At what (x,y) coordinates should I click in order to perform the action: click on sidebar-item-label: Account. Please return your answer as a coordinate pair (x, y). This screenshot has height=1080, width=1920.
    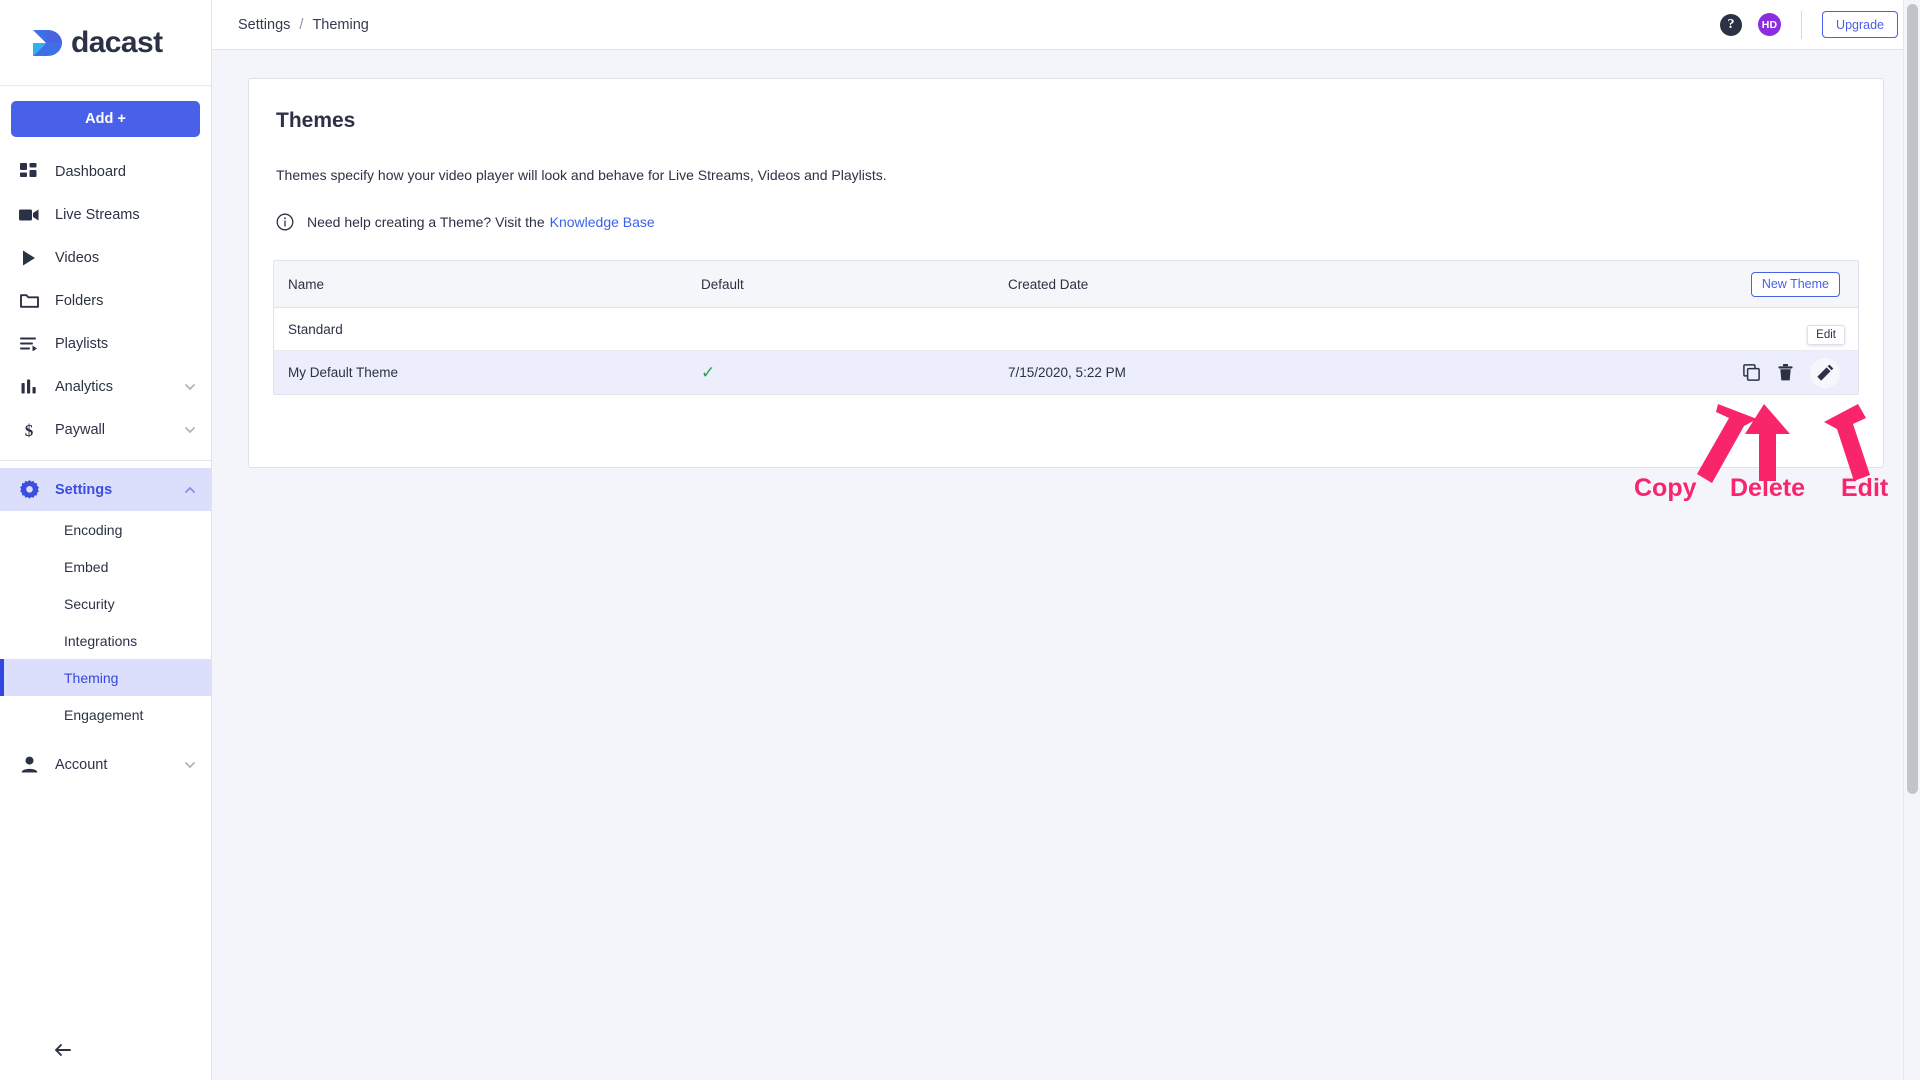
    Looking at the image, I should click on (81, 764).